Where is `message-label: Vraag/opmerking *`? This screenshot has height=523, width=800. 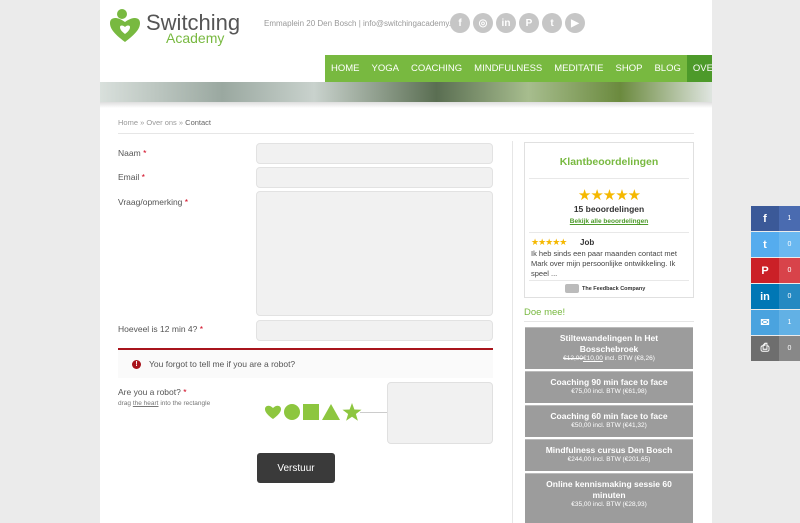 message-label: Vraag/opmerking * is located at coordinates (153, 202).